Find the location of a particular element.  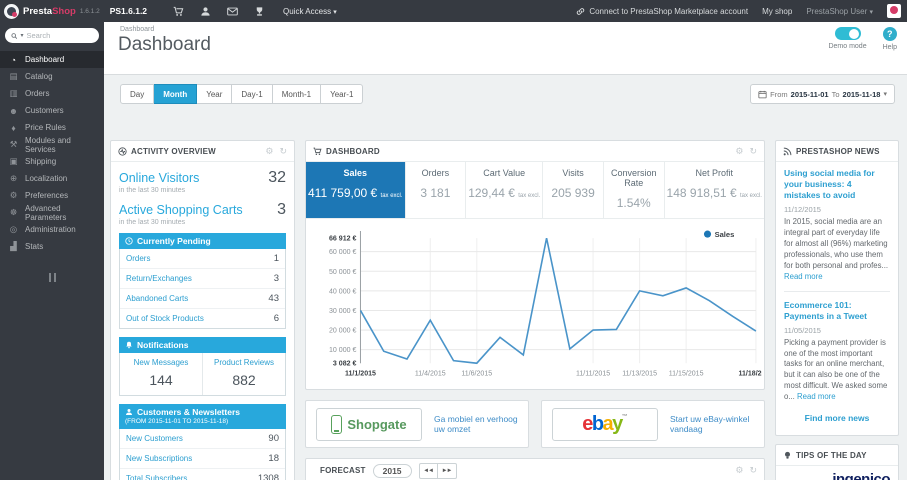

sidebar-item-price-rules: ♦ Price Rules is located at coordinates (52, 127).